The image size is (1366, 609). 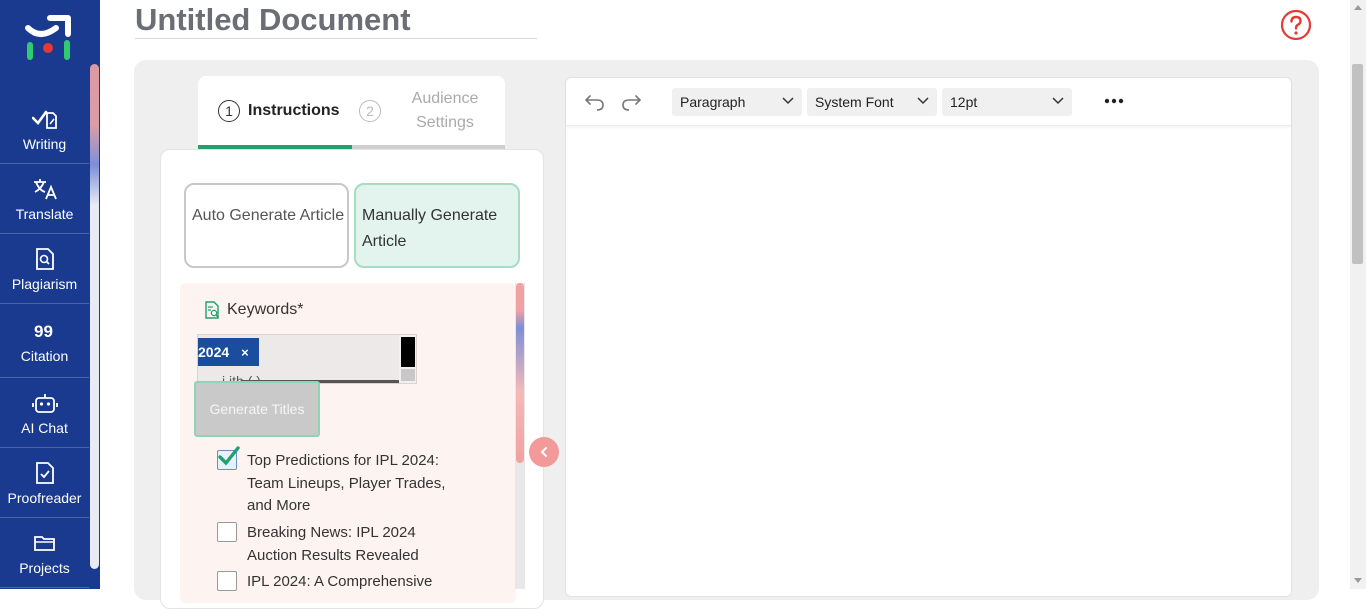 I want to click on keyword-chip-text: 2024, so click(x=214, y=352).